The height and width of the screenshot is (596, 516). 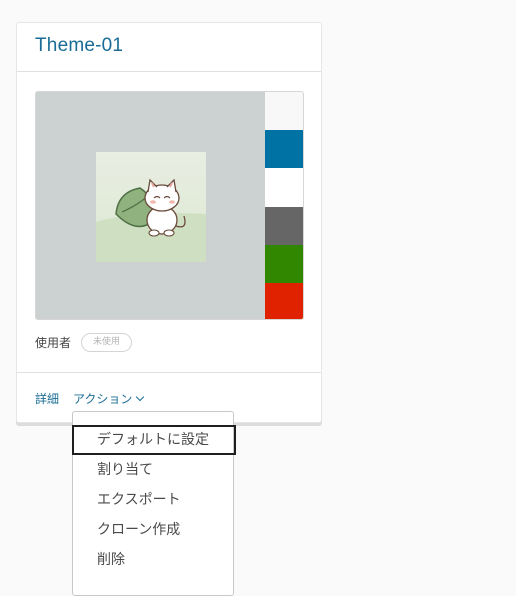 I want to click on actions-menu: デフォルトに設定 割り当て エクスポート クローン作成 削除, so click(x=154, y=503).